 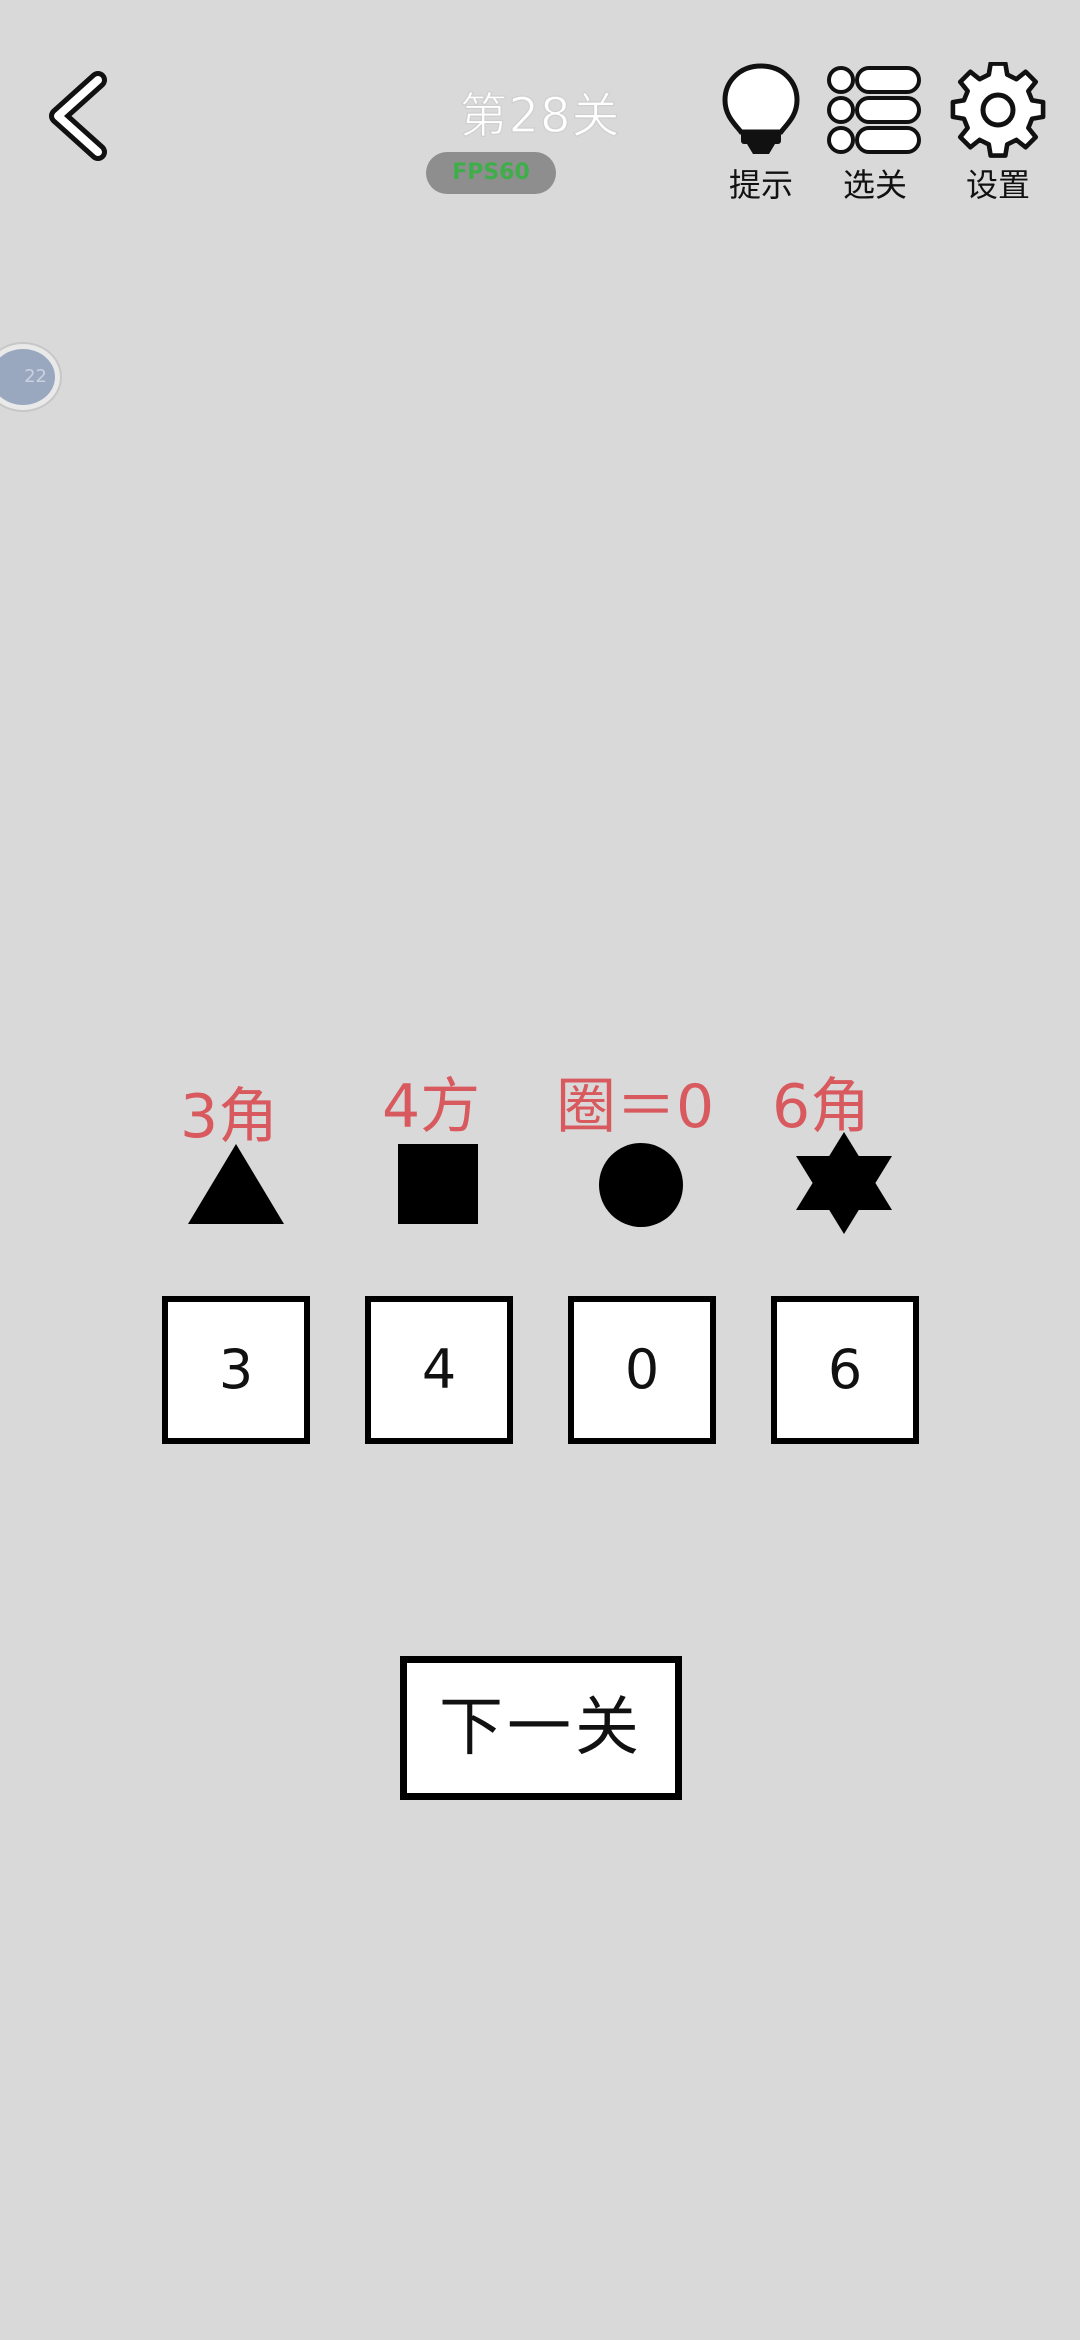 What do you see at coordinates (30, 377) in the screenshot?
I see `floating-assistant-bubble: 22` at bounding box center [30, 377].